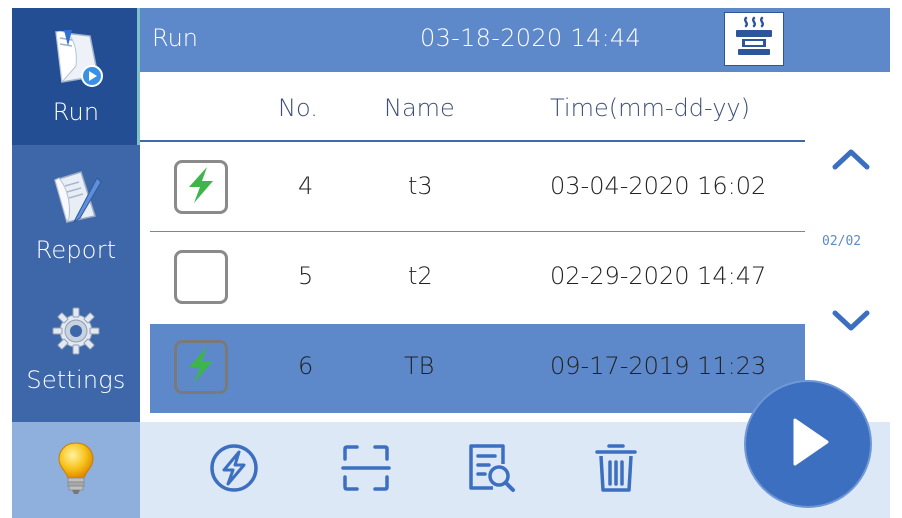  I want to click on delete-button, so click(616, 470).